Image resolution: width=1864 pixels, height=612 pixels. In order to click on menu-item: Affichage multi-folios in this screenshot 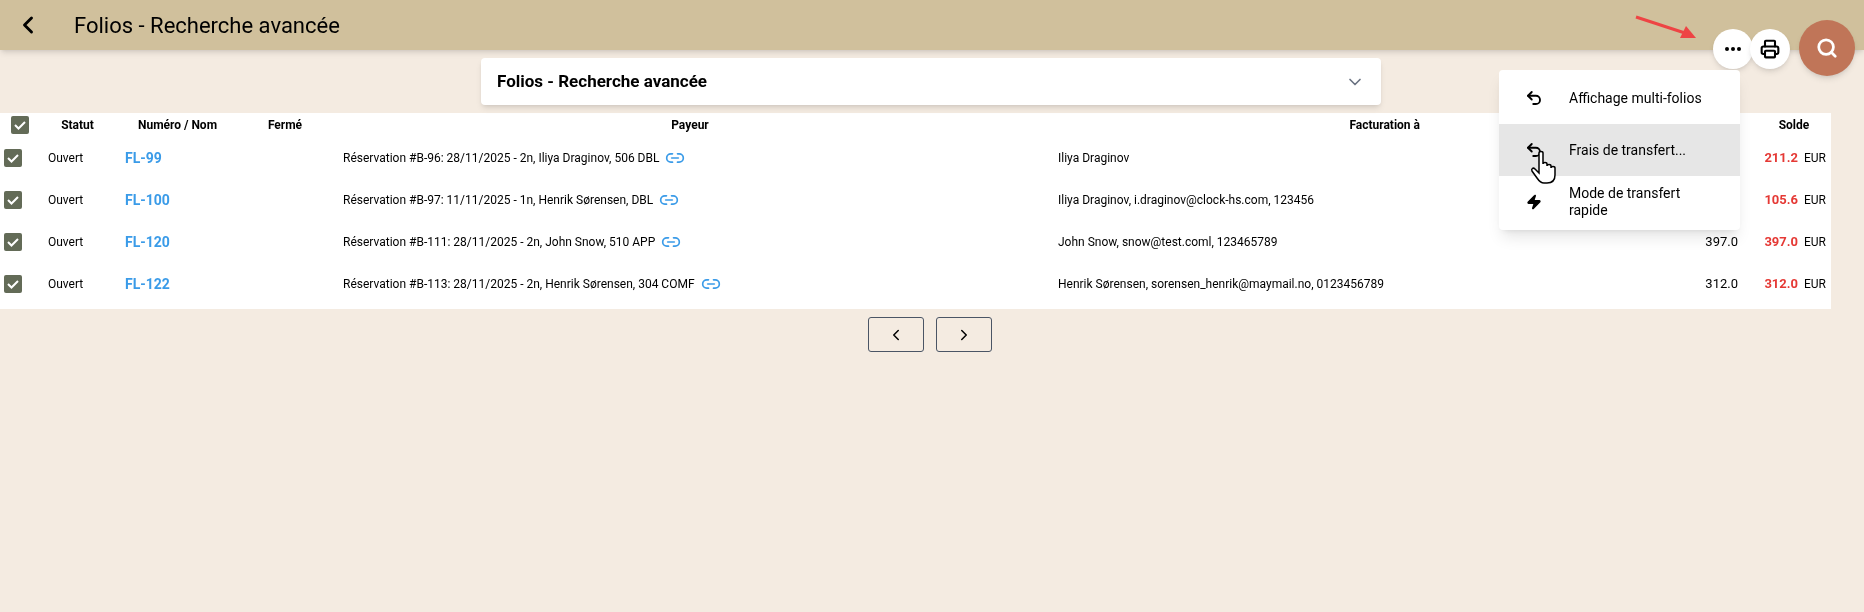, I will do `click(1619, 98)`.